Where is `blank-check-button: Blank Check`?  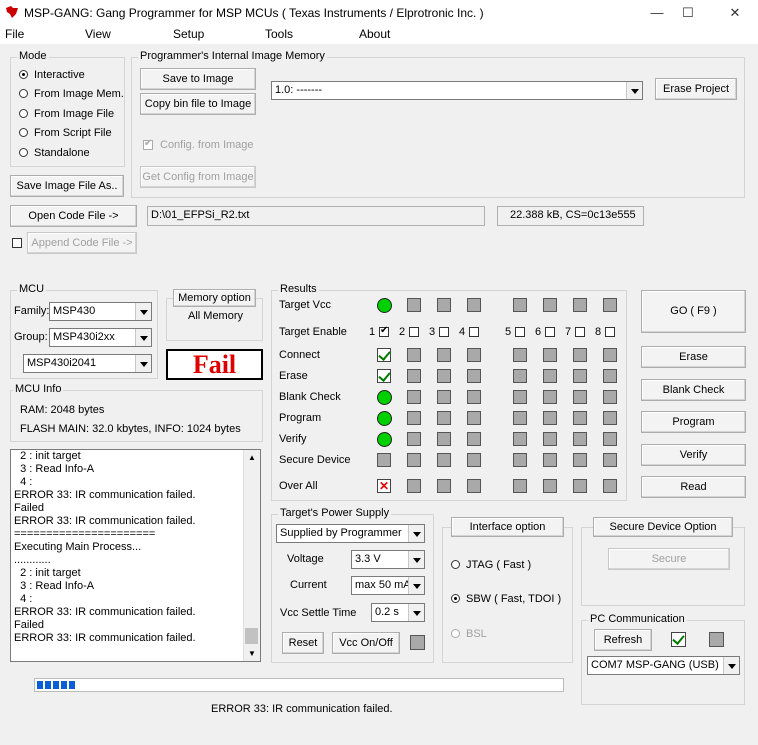 blank-check-button: Blank Check is located at coordinates (693, 390).